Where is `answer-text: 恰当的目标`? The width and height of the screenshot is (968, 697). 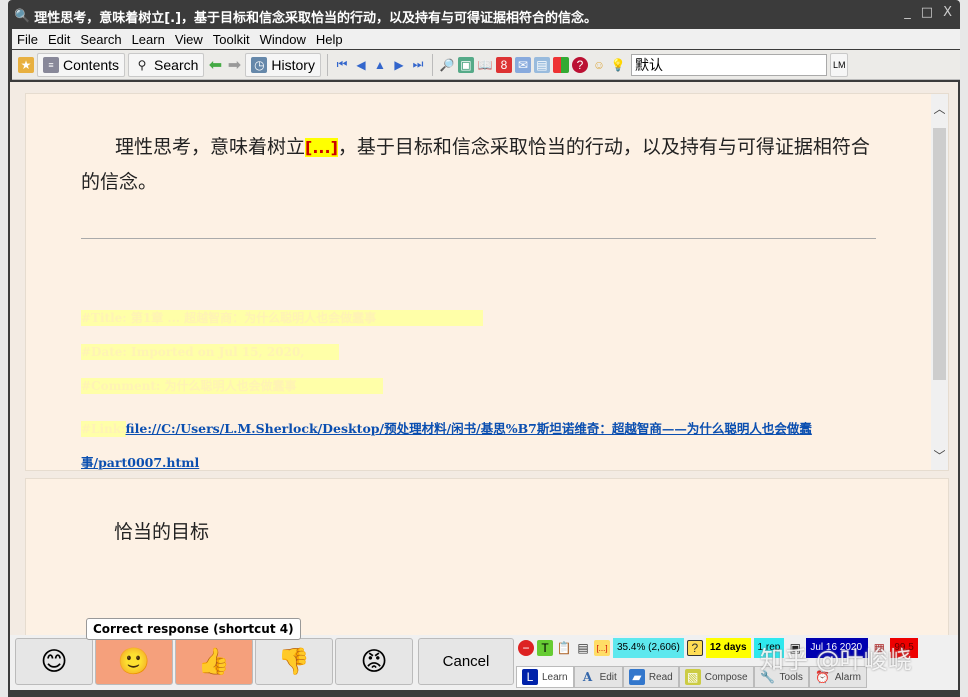
answer-text: 恰当的目标 is located at coordinates (161, 530).